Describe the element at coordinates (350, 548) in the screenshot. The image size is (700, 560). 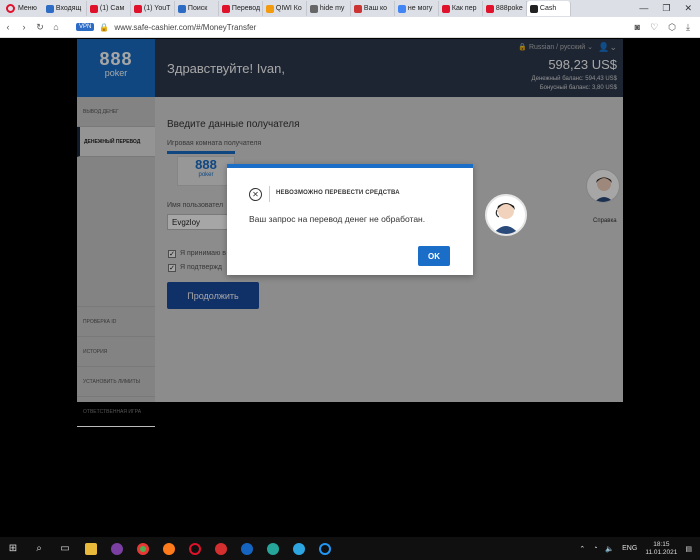
I see `windows-taskbar: ⊞ ⌕ ▭ ⌃ ◔ 🔈 ENG 18:15 11.01.2021 ▤` at that location.